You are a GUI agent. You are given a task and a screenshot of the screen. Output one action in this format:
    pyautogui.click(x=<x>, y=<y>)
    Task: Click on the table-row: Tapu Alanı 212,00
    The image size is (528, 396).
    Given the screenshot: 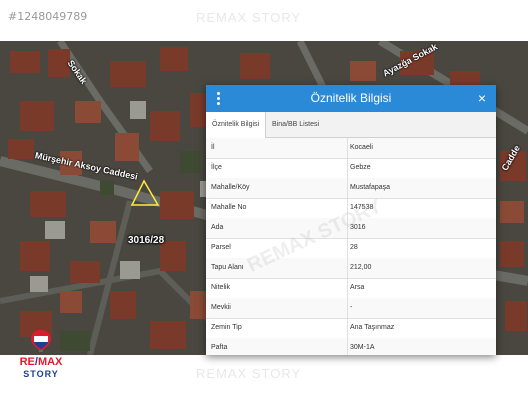 What is the action you would take?
    pyautogui.click(x=351, y=268)
    